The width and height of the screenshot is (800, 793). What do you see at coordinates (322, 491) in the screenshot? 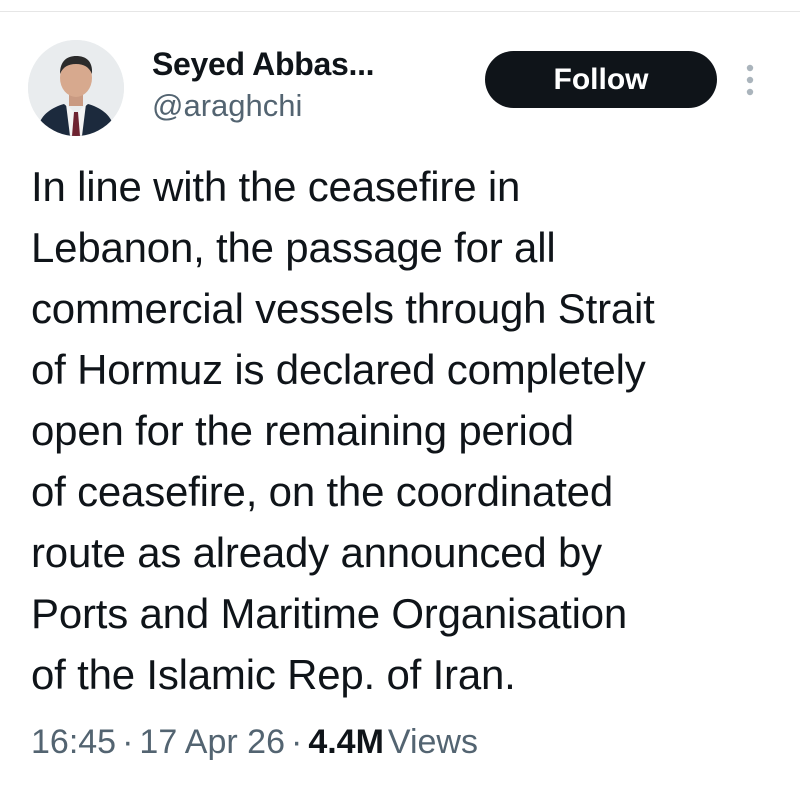
I see `tweet-text-line: of ceasefire, on the coordinated` at bounding box center [322, 491].